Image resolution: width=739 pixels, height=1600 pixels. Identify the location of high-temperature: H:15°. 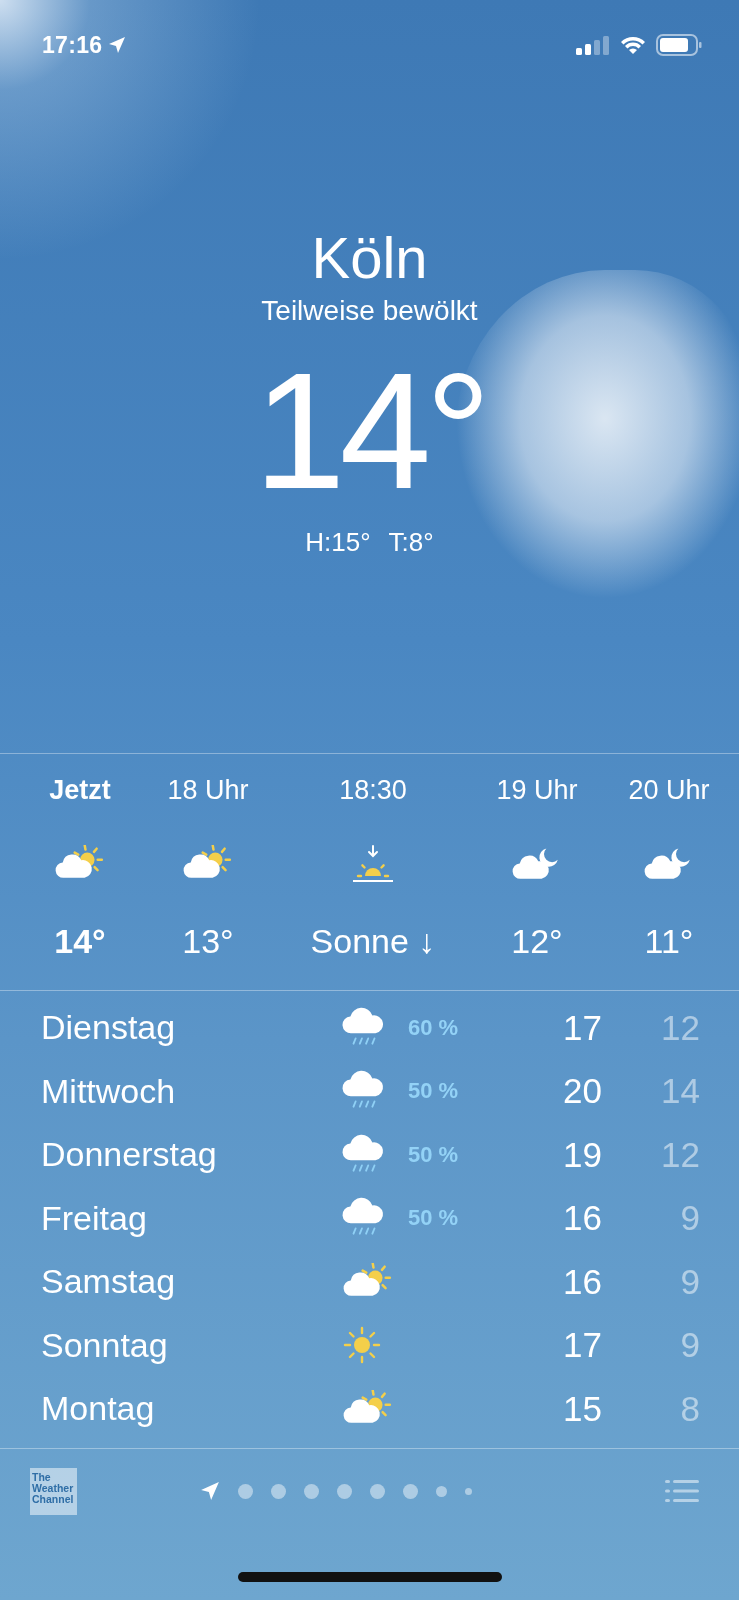
(338, 542).